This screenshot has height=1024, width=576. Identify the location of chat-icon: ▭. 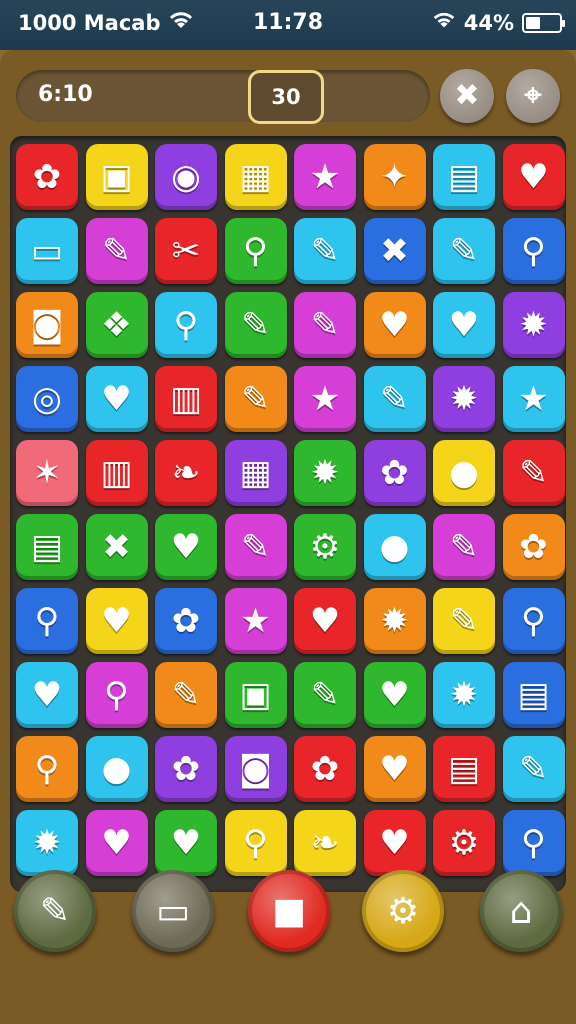
(172, 911).